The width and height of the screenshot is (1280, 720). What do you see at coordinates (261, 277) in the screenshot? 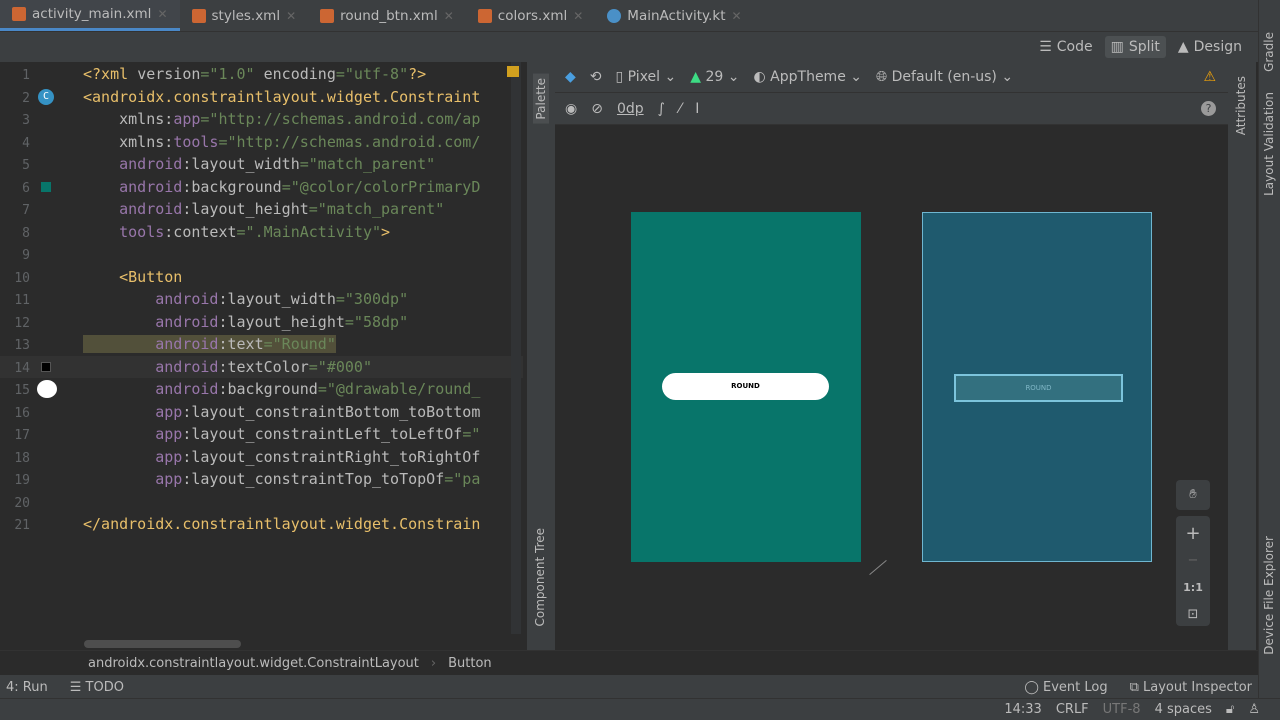
I see `code-line: 10 <Button` at bounding box center [261, 277].